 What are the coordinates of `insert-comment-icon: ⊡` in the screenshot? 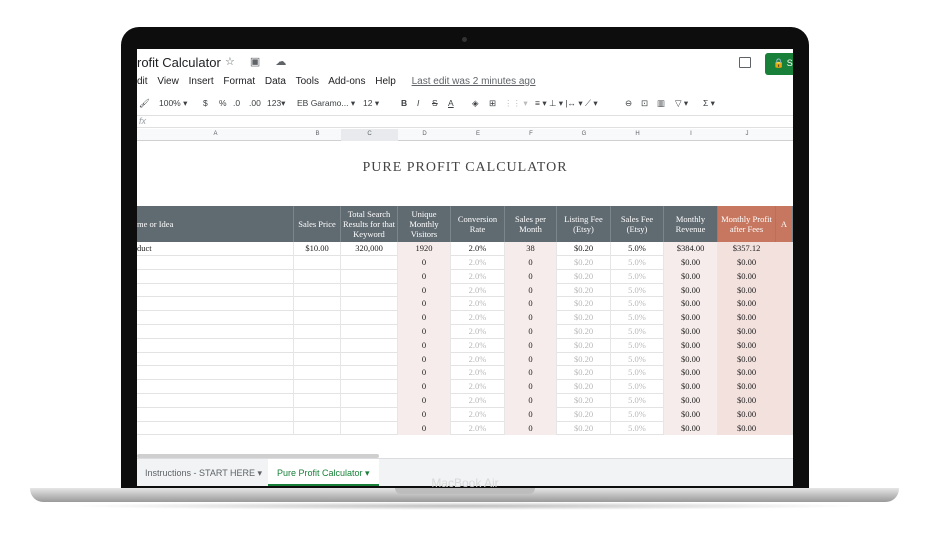 It's located at (644, 103).